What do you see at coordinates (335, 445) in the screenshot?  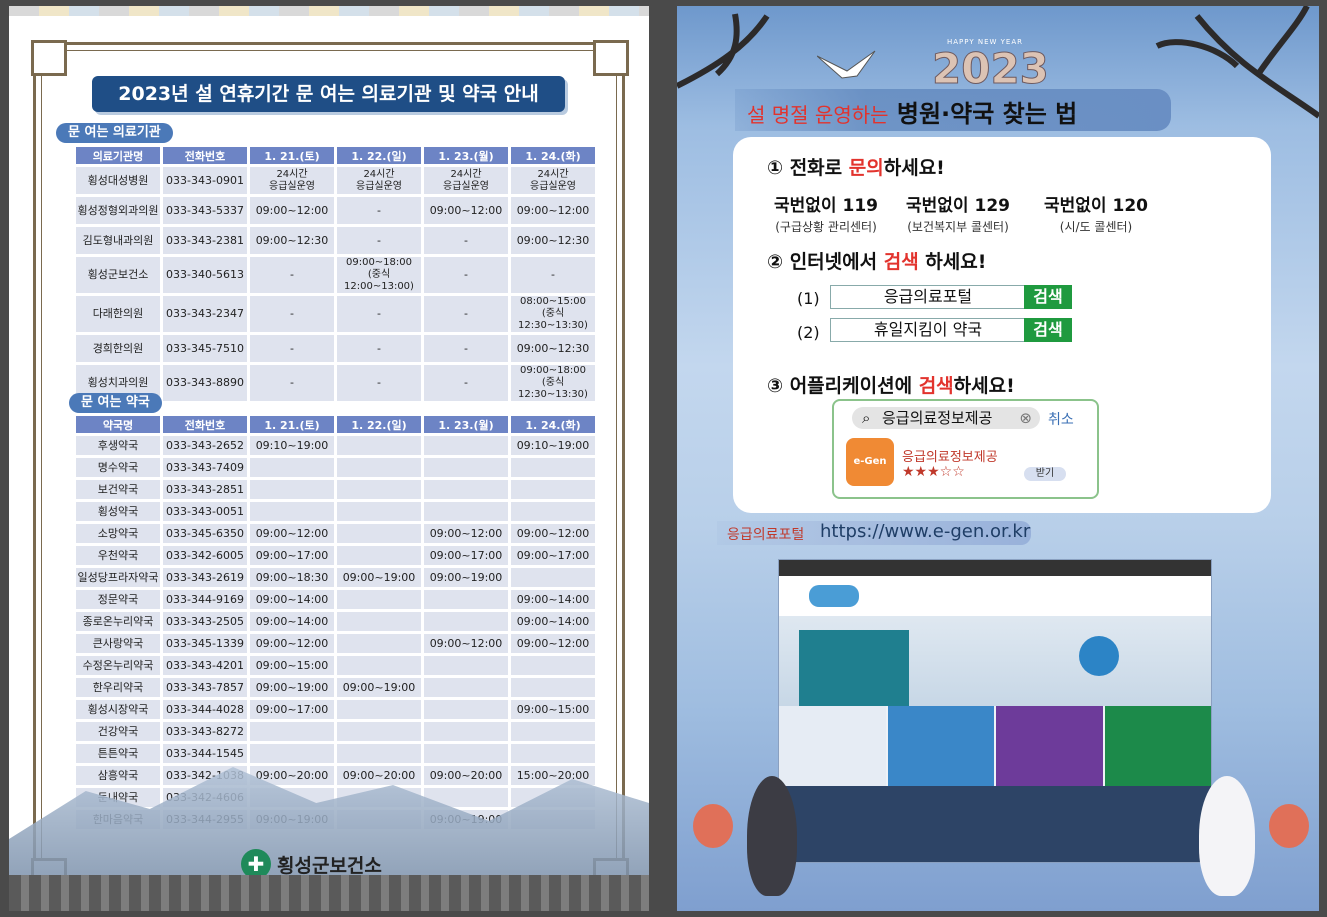 I see `table-row: 후생약국 033-343-2652 09:10~19:00 09:10~19:00` at bounding box center [335, 445].